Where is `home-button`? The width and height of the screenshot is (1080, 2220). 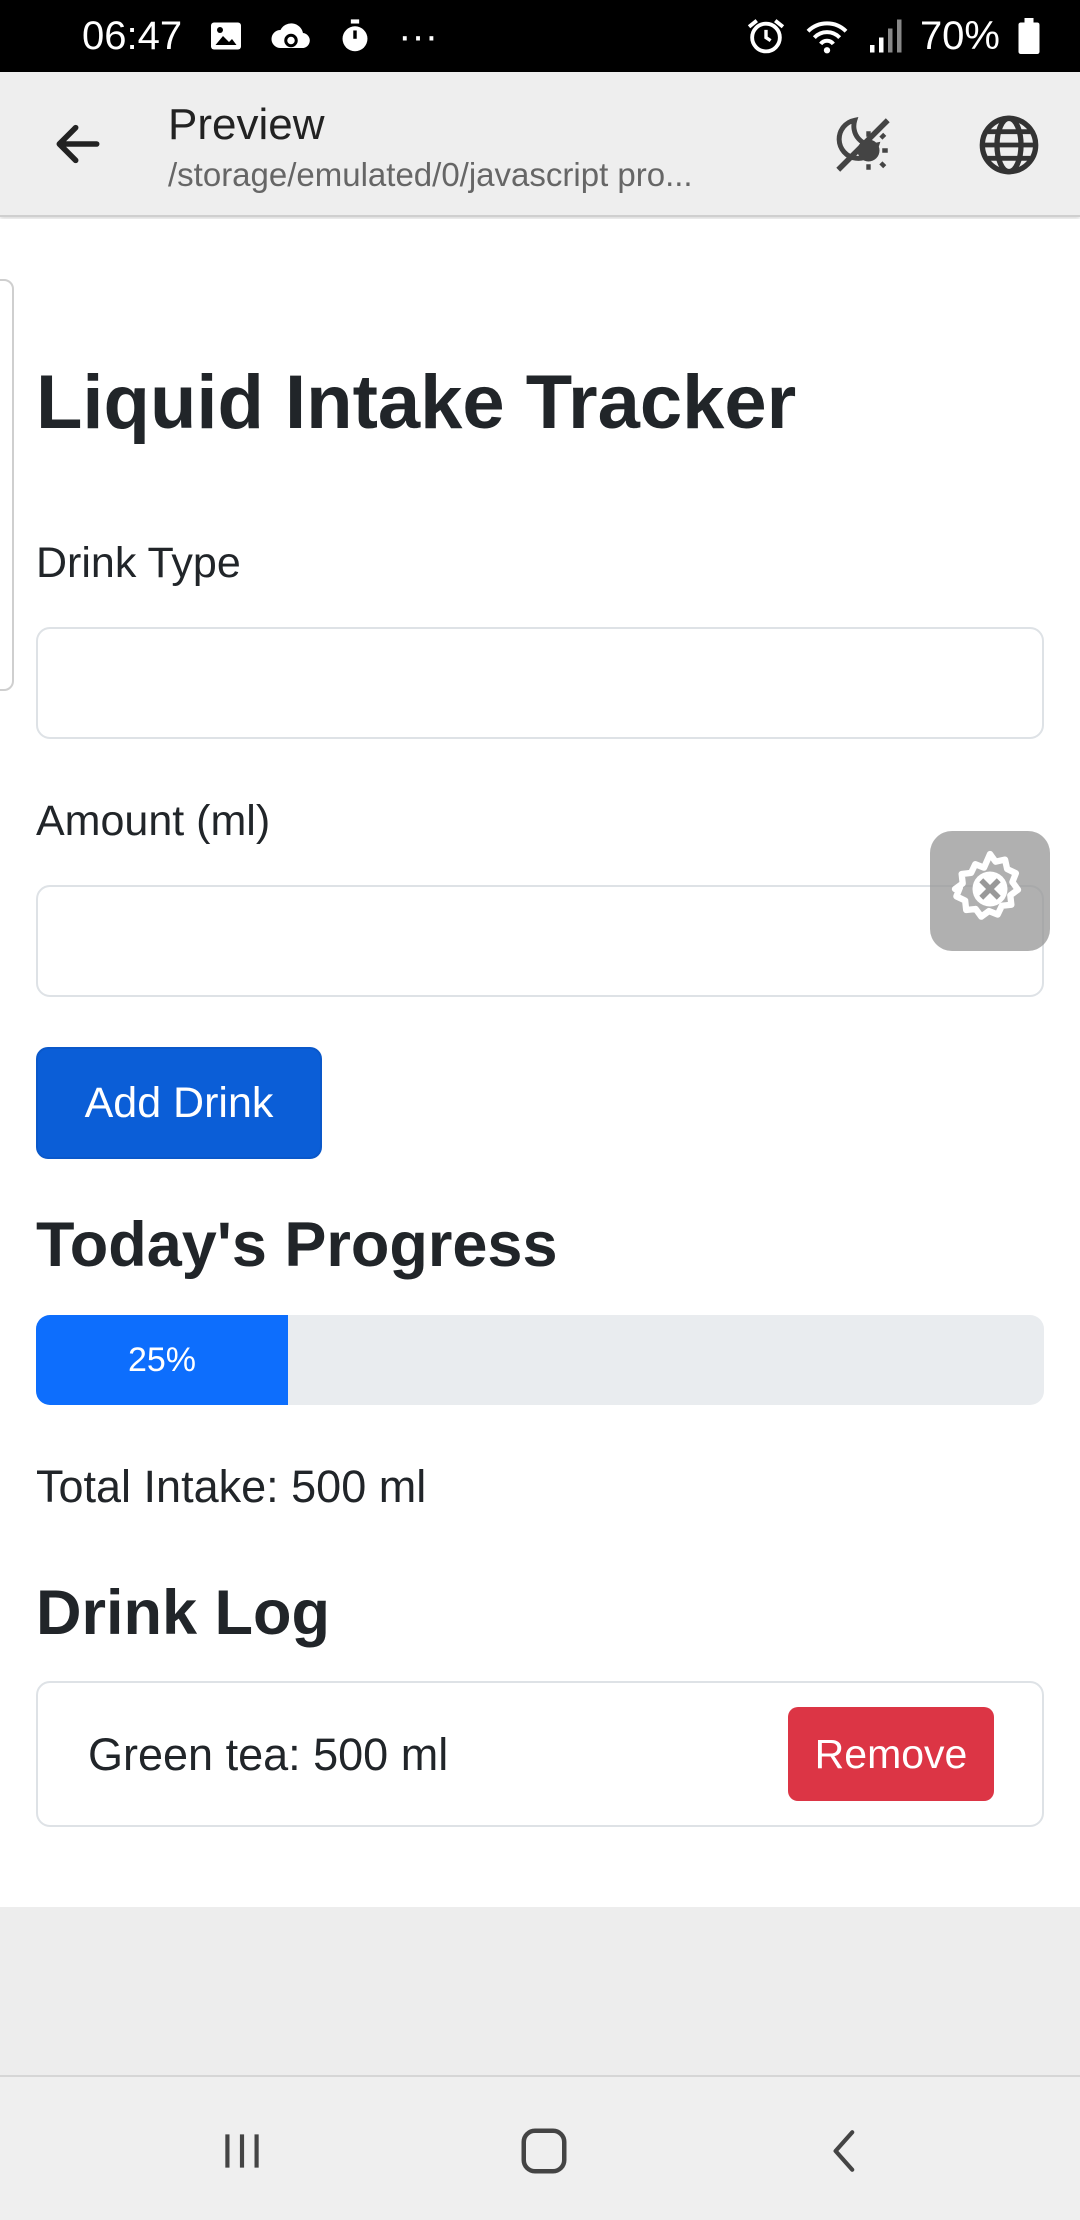
home-button is located at coordinates (544, 2153).